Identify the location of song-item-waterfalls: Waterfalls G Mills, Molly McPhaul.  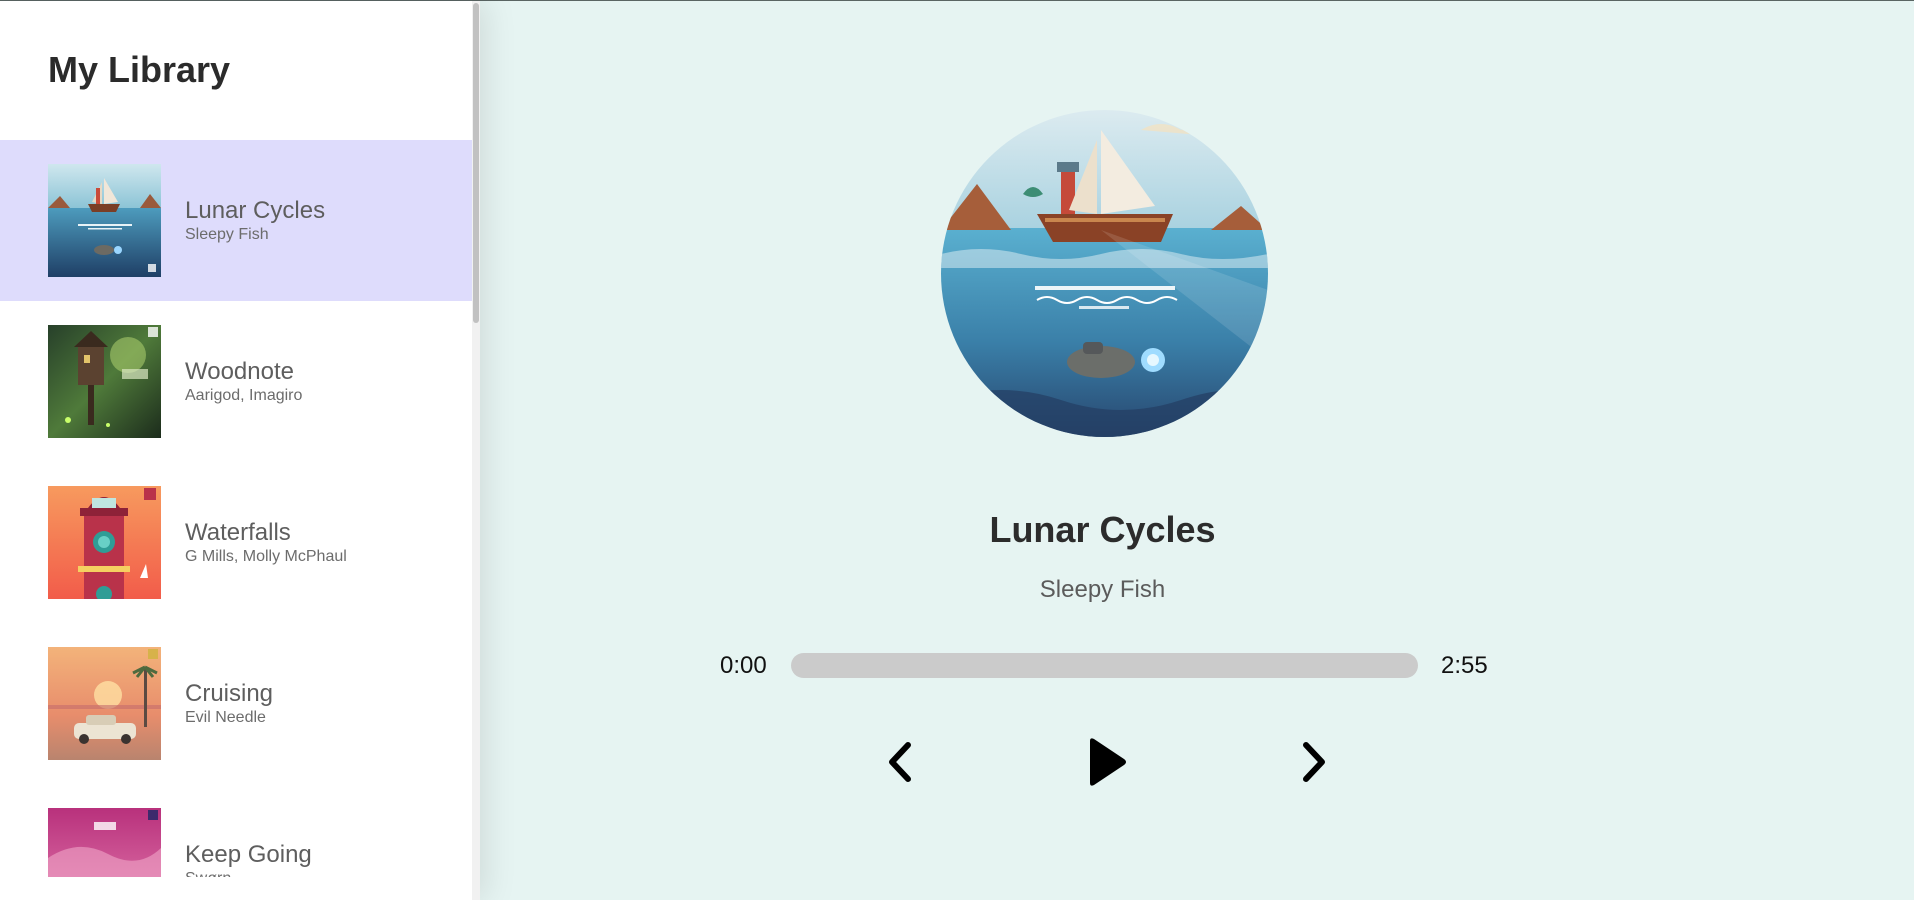
(236, 542).